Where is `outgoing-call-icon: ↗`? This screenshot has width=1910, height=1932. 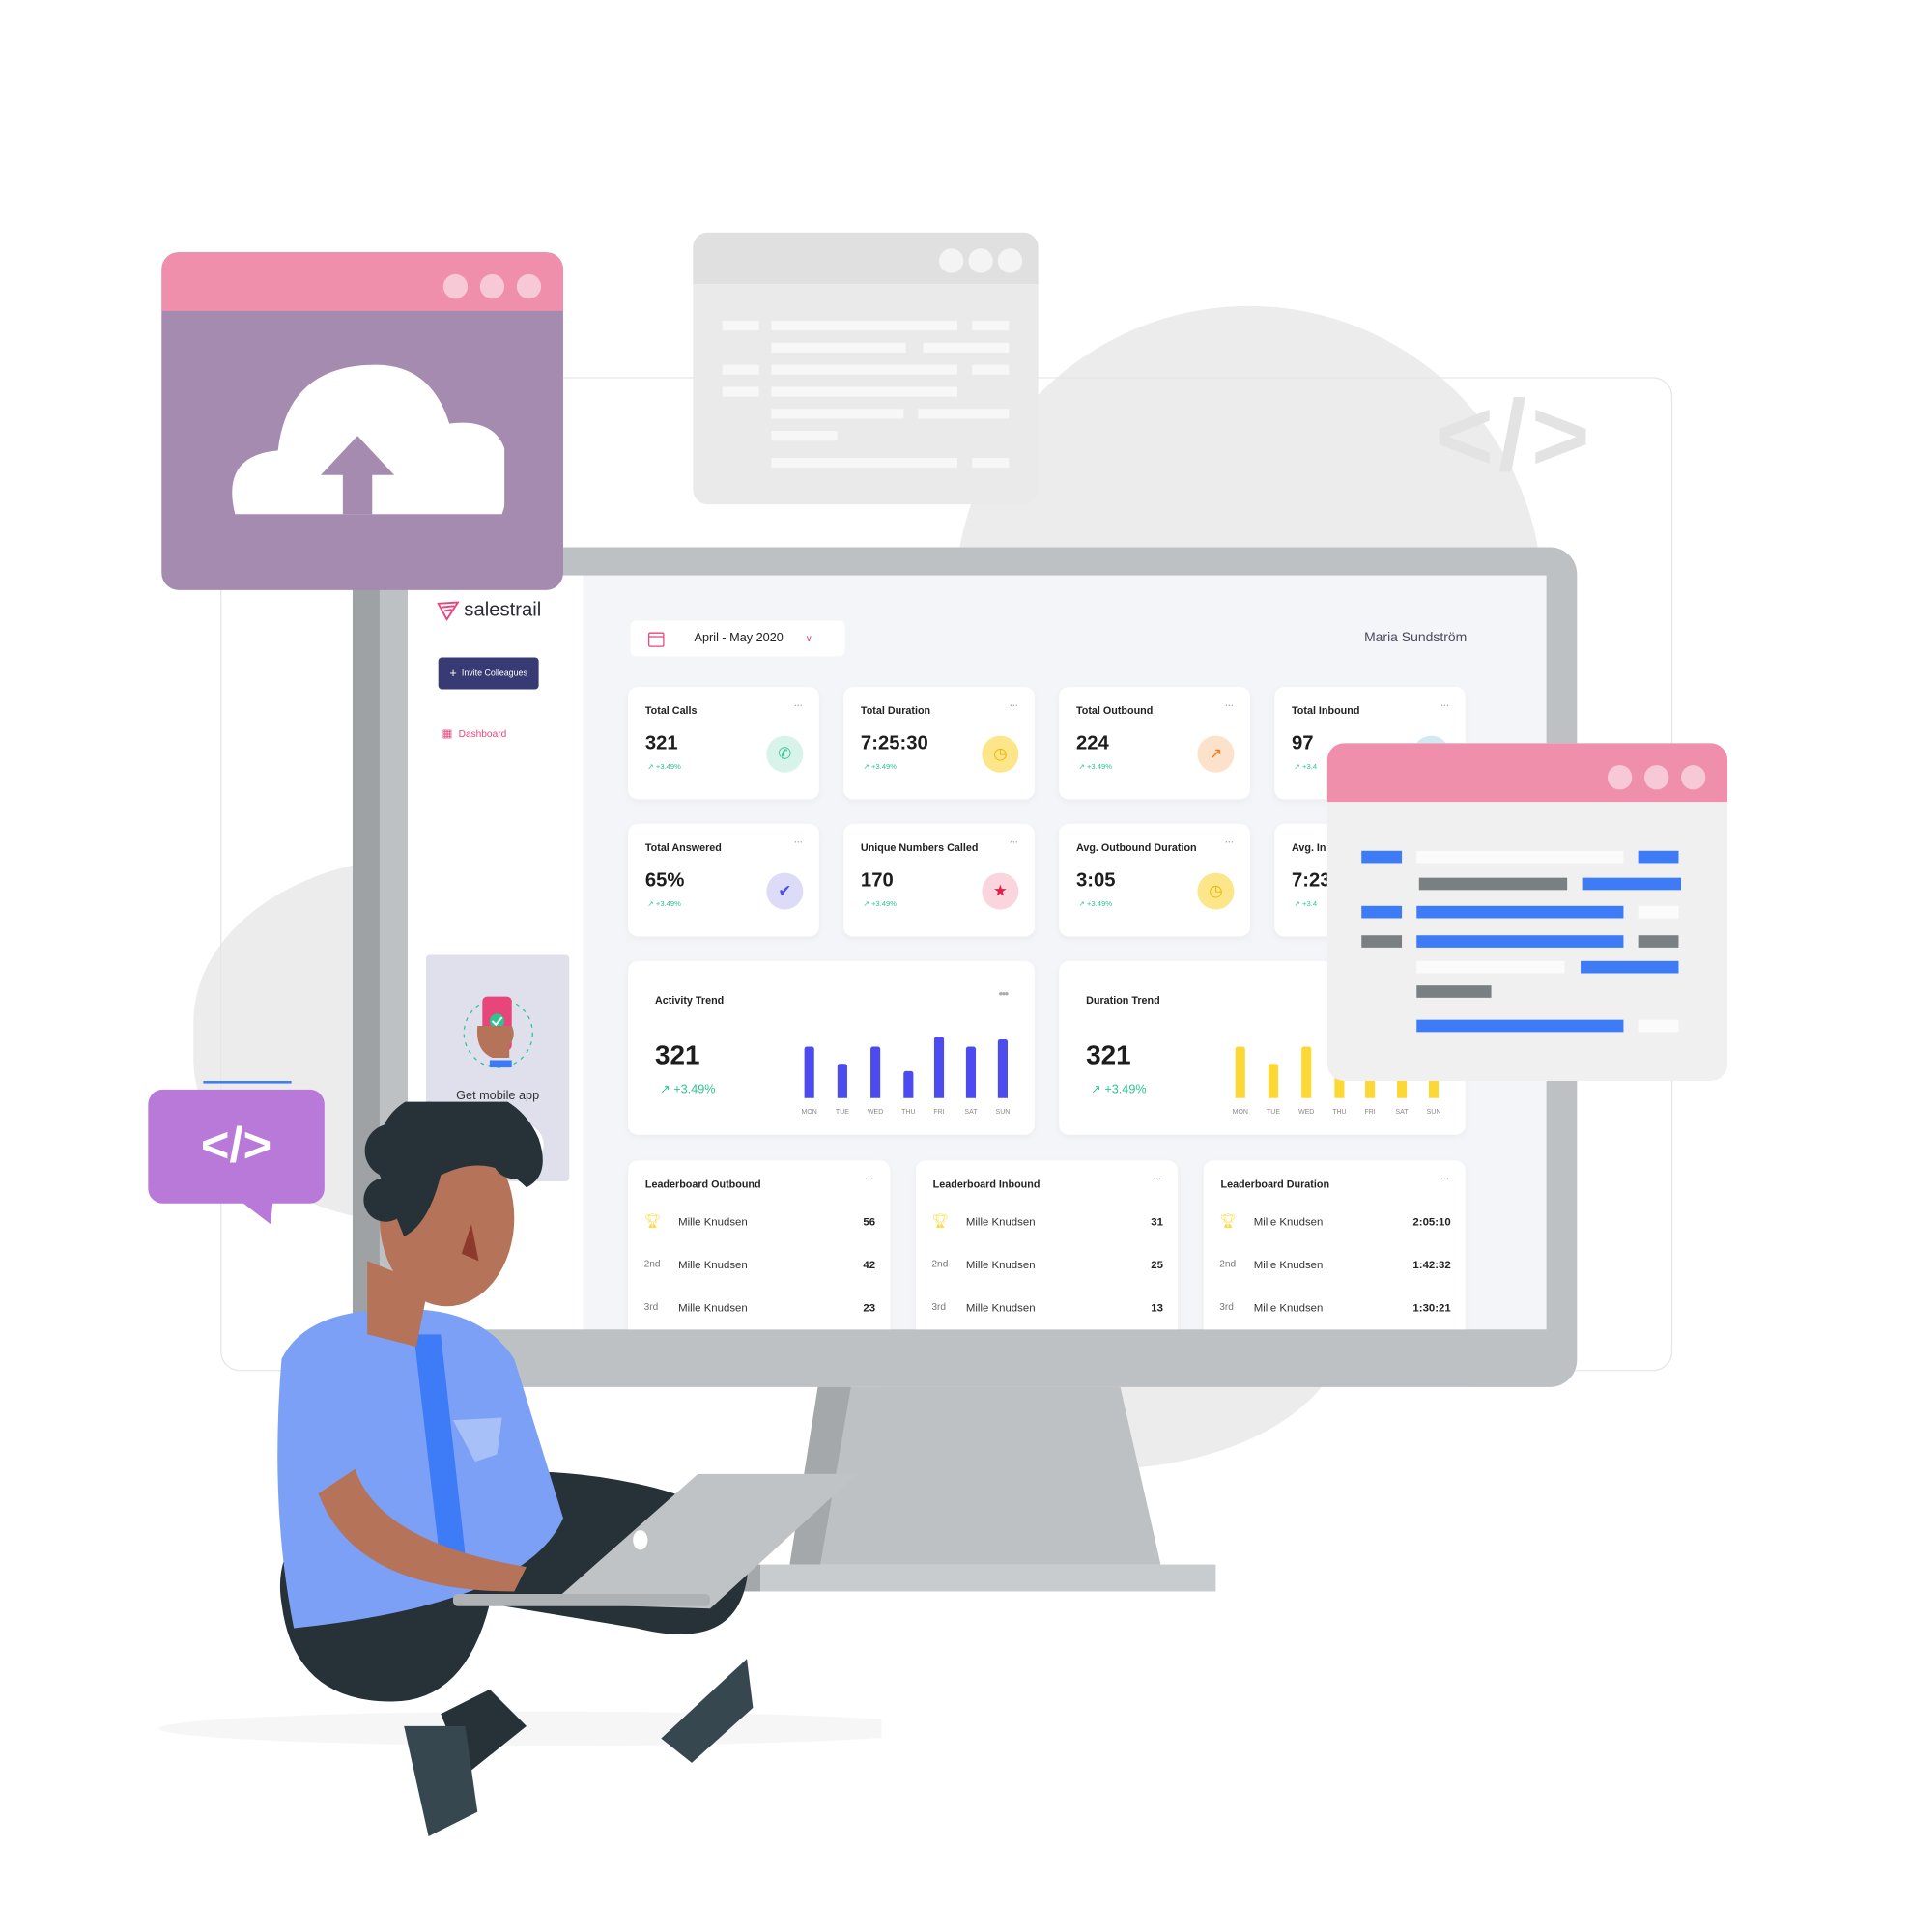 outgoing-call-icon: ↗ is located at coordinates (1216, 754).